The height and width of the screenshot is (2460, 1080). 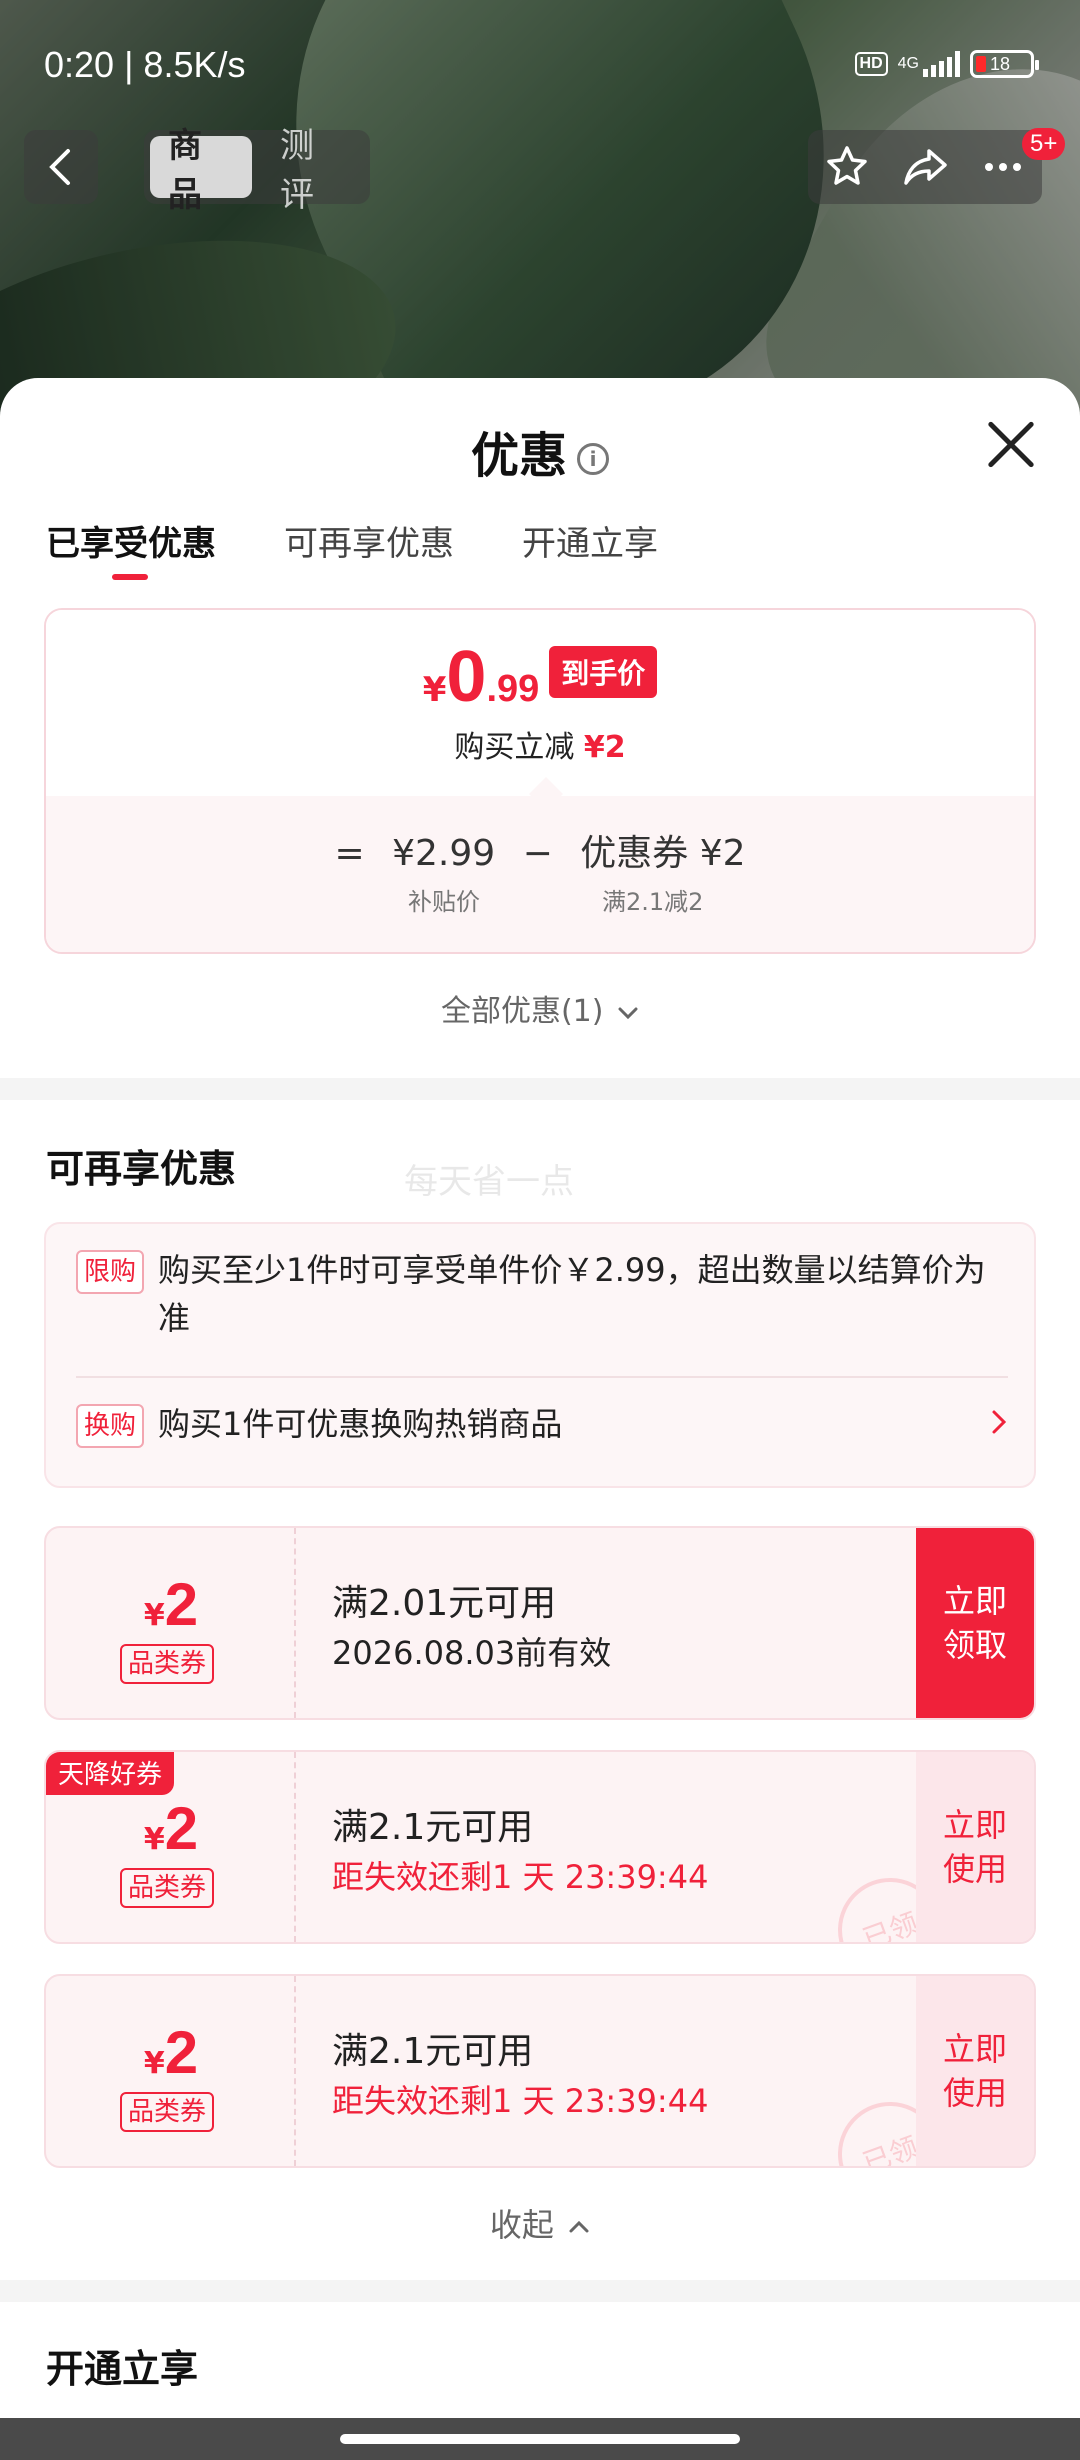 What do you see at coordinates (444, 853) in the screenshot?
I see `subsidy-price: ¥2.99` at bounding box center [444, 853].